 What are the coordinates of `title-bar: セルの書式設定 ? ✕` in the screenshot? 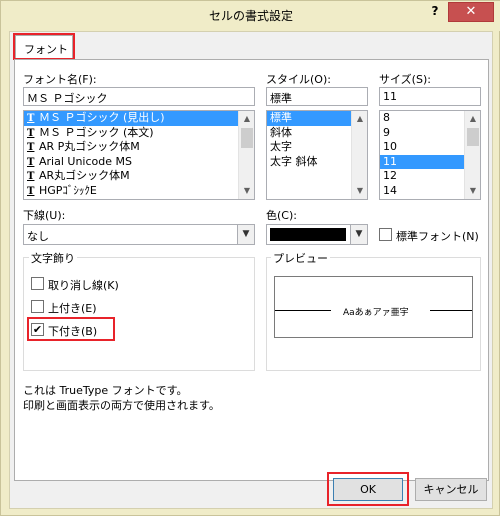 It's located at (250, 16).